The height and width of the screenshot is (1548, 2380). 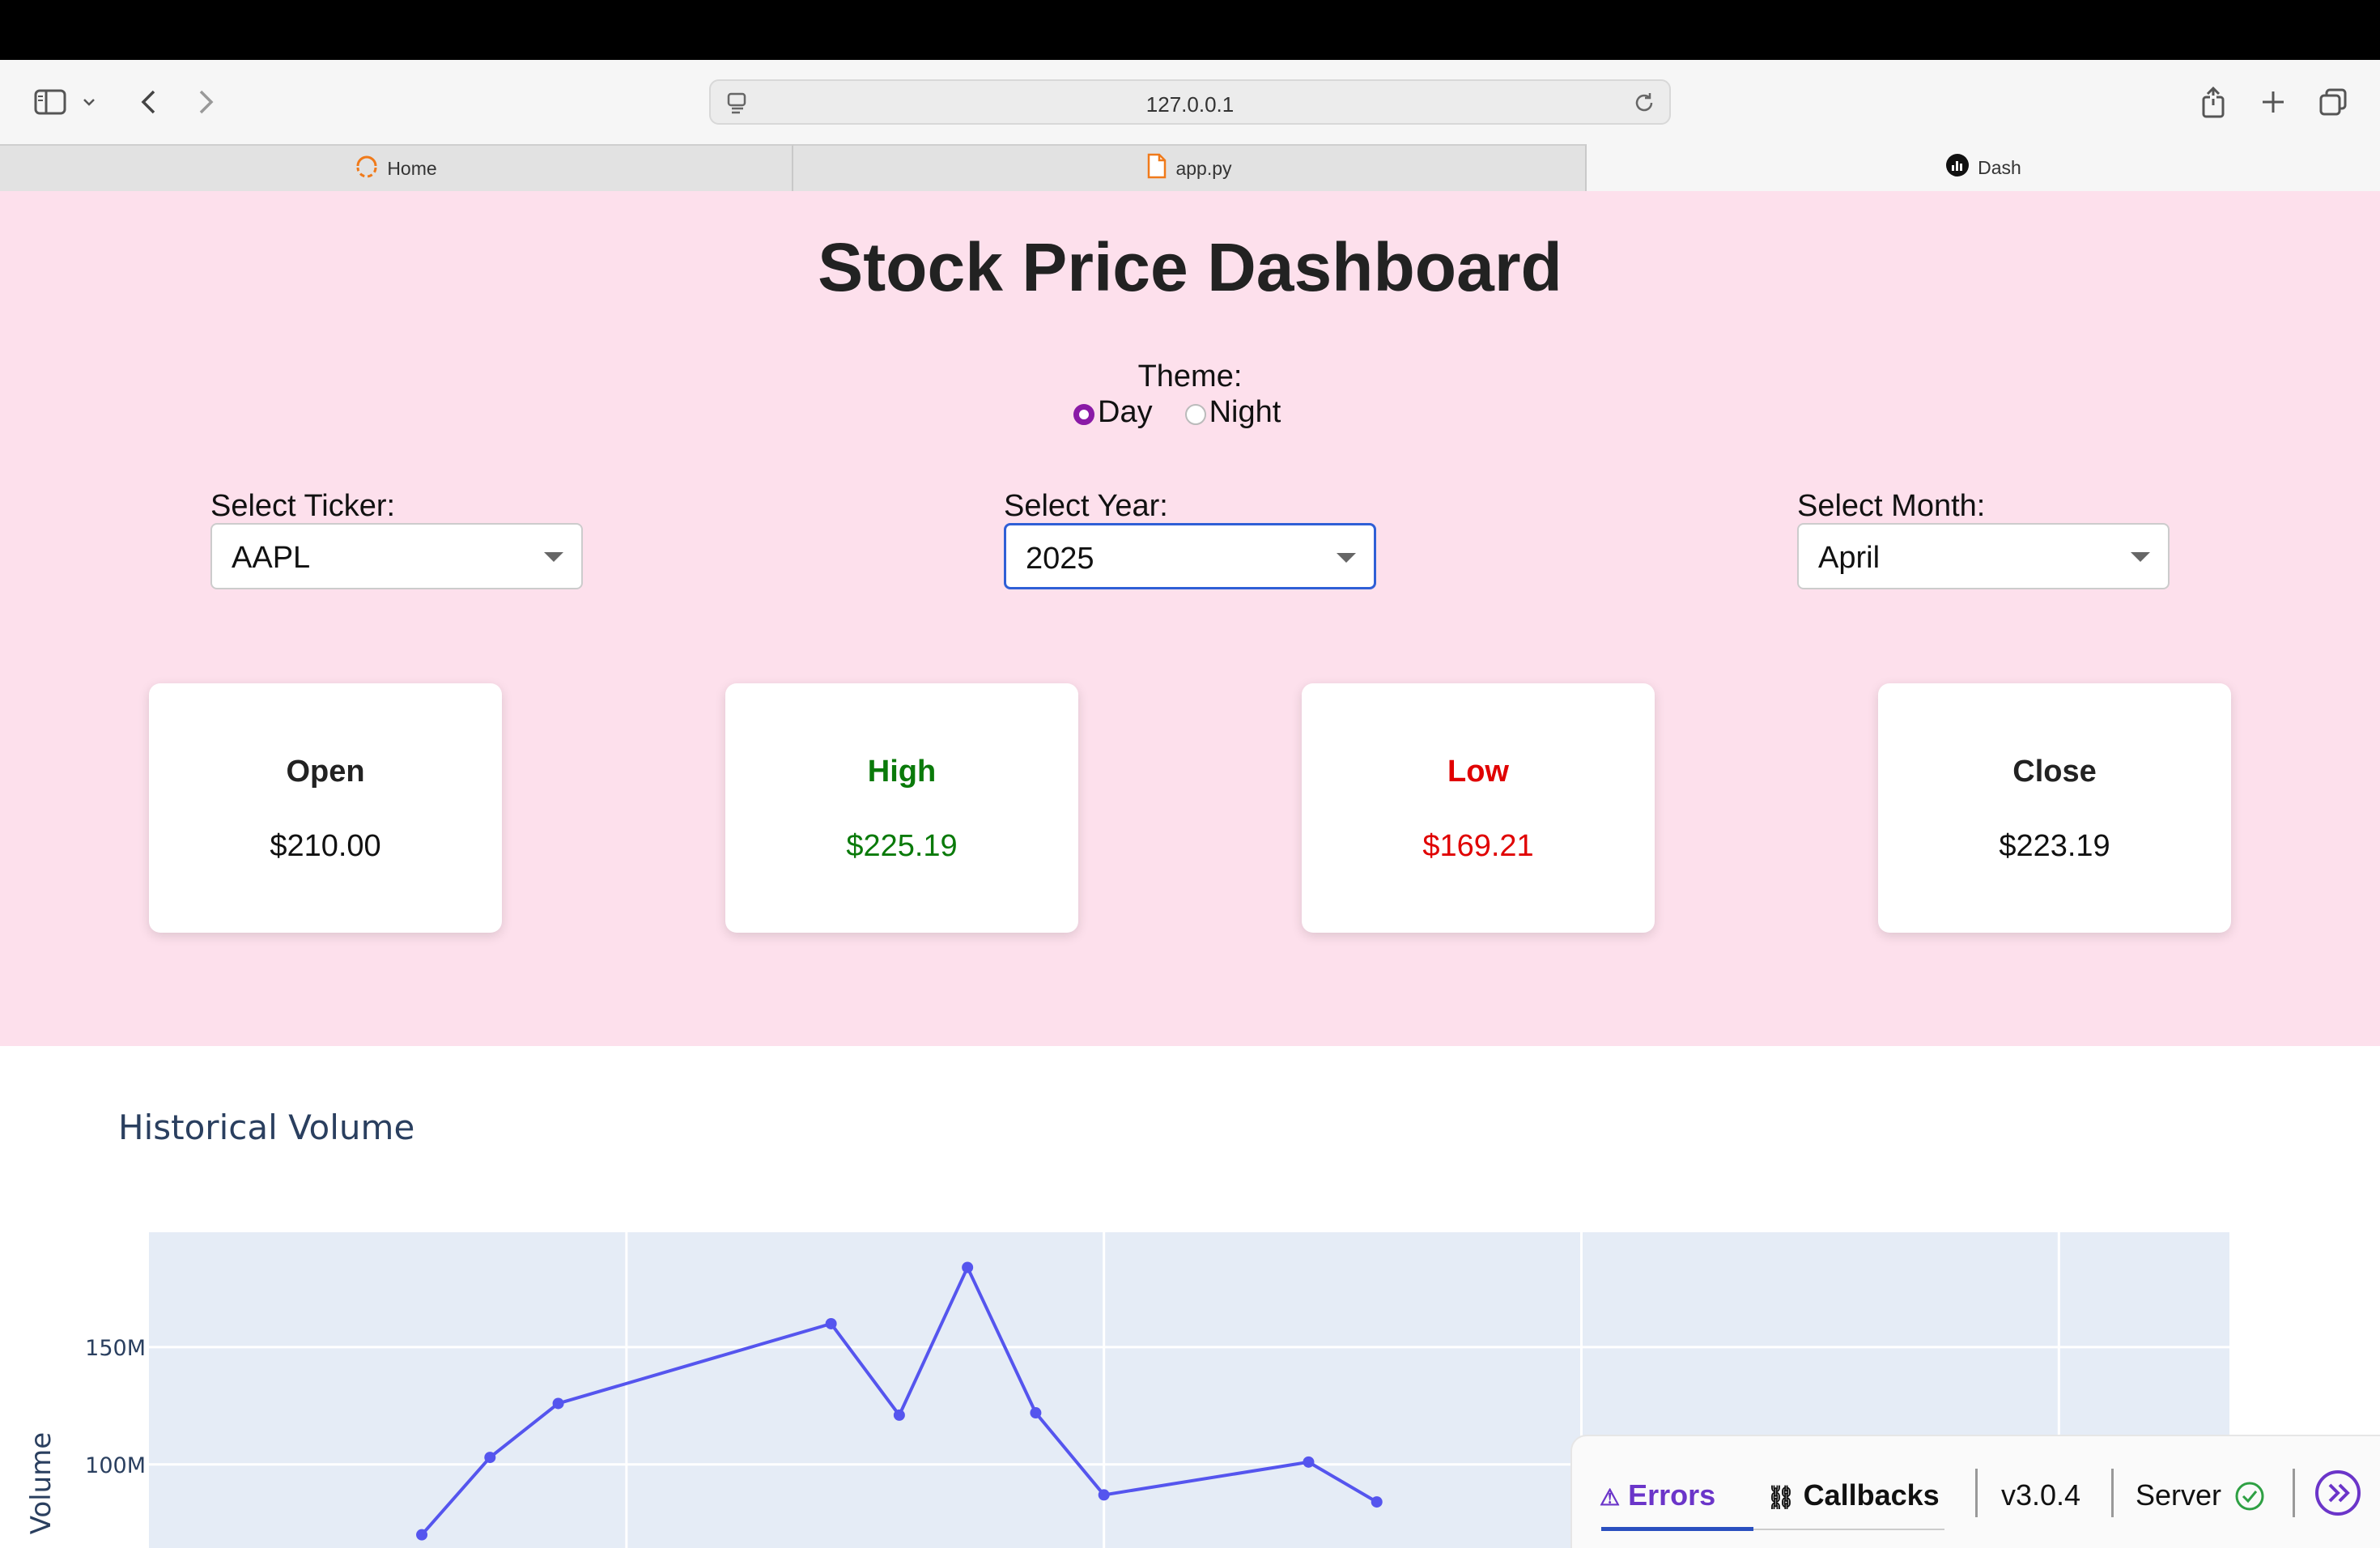 I want to click on callbacks-tab-underline, so click(x=1848, y=1529).